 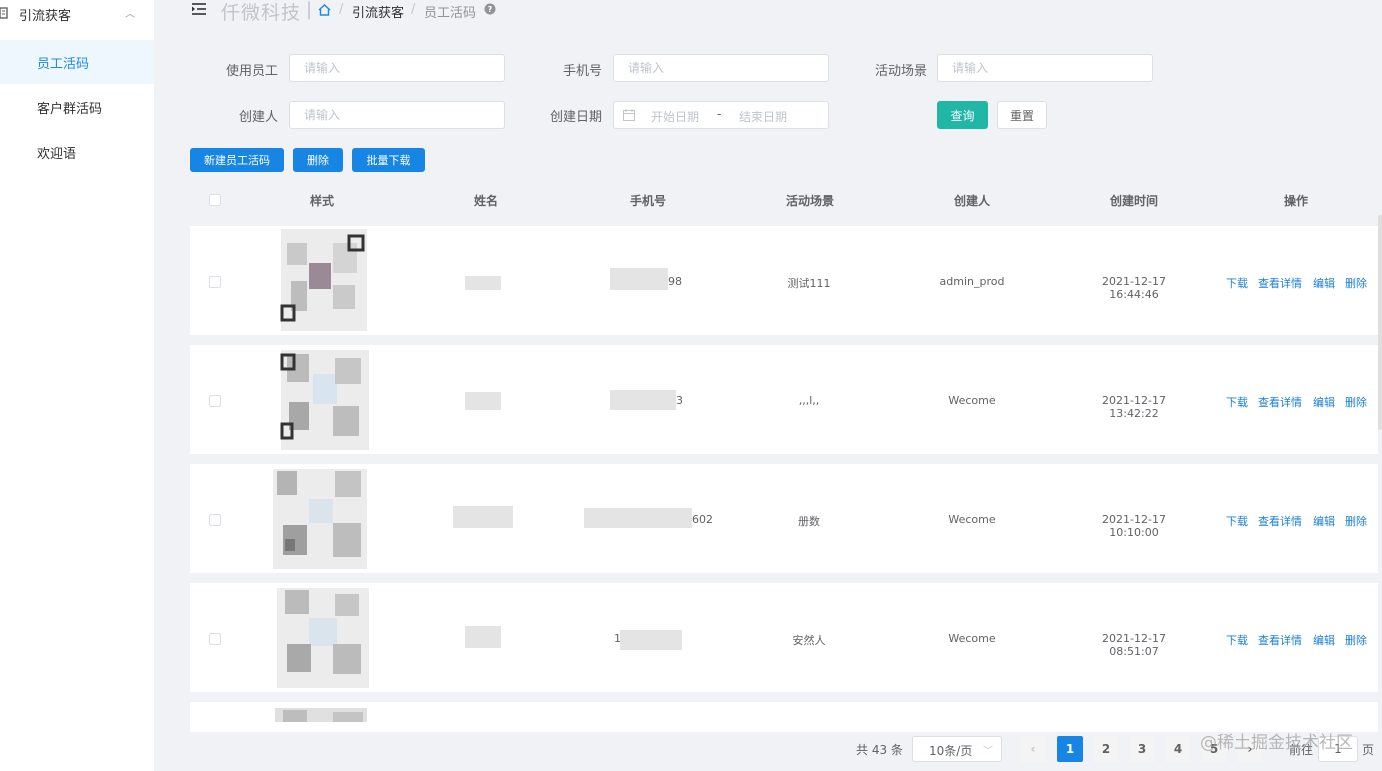 I want to click on column-header-name: 姓名, so click(x=485, y=201).